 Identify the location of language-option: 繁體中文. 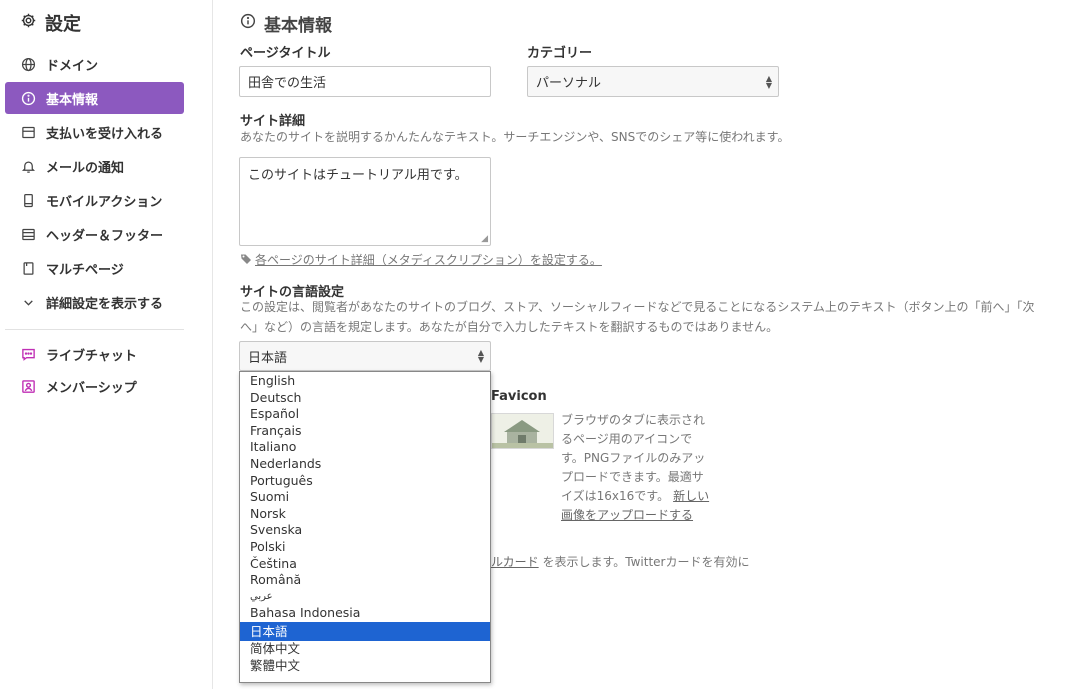
(365, 666).